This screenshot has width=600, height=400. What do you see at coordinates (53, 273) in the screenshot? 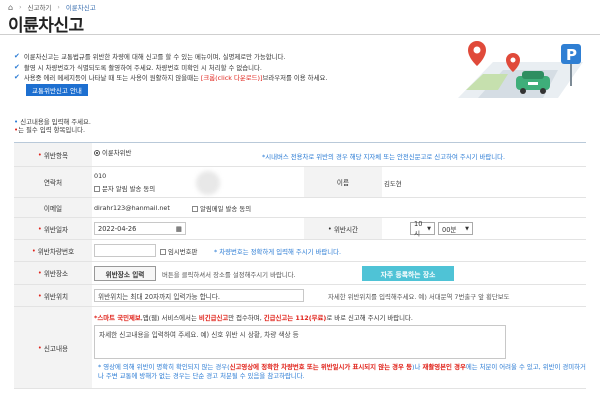
I see `label-location: • 위반장소` at bounding box center [53, 273].